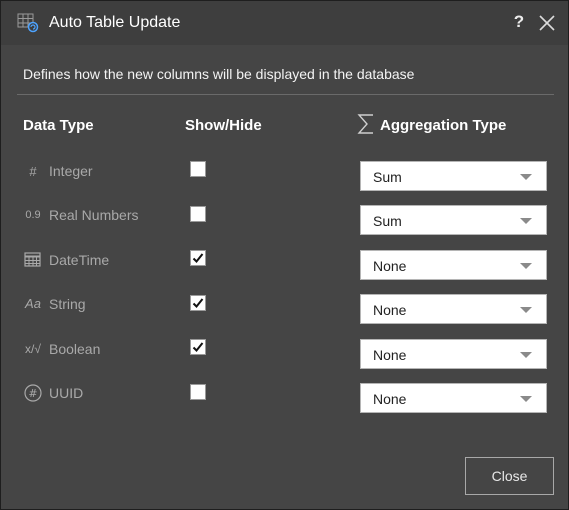  I want to click on aggregation-select-integer: Sum, so click(453, 176).